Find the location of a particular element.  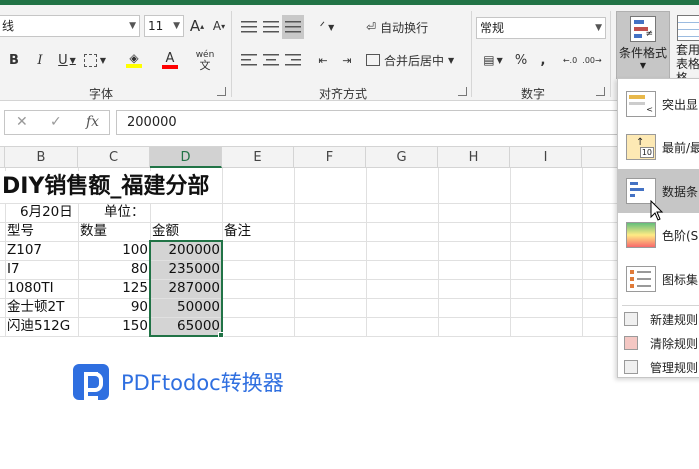

menu-item-label: 数据条 is located at coordinates (680, 191).